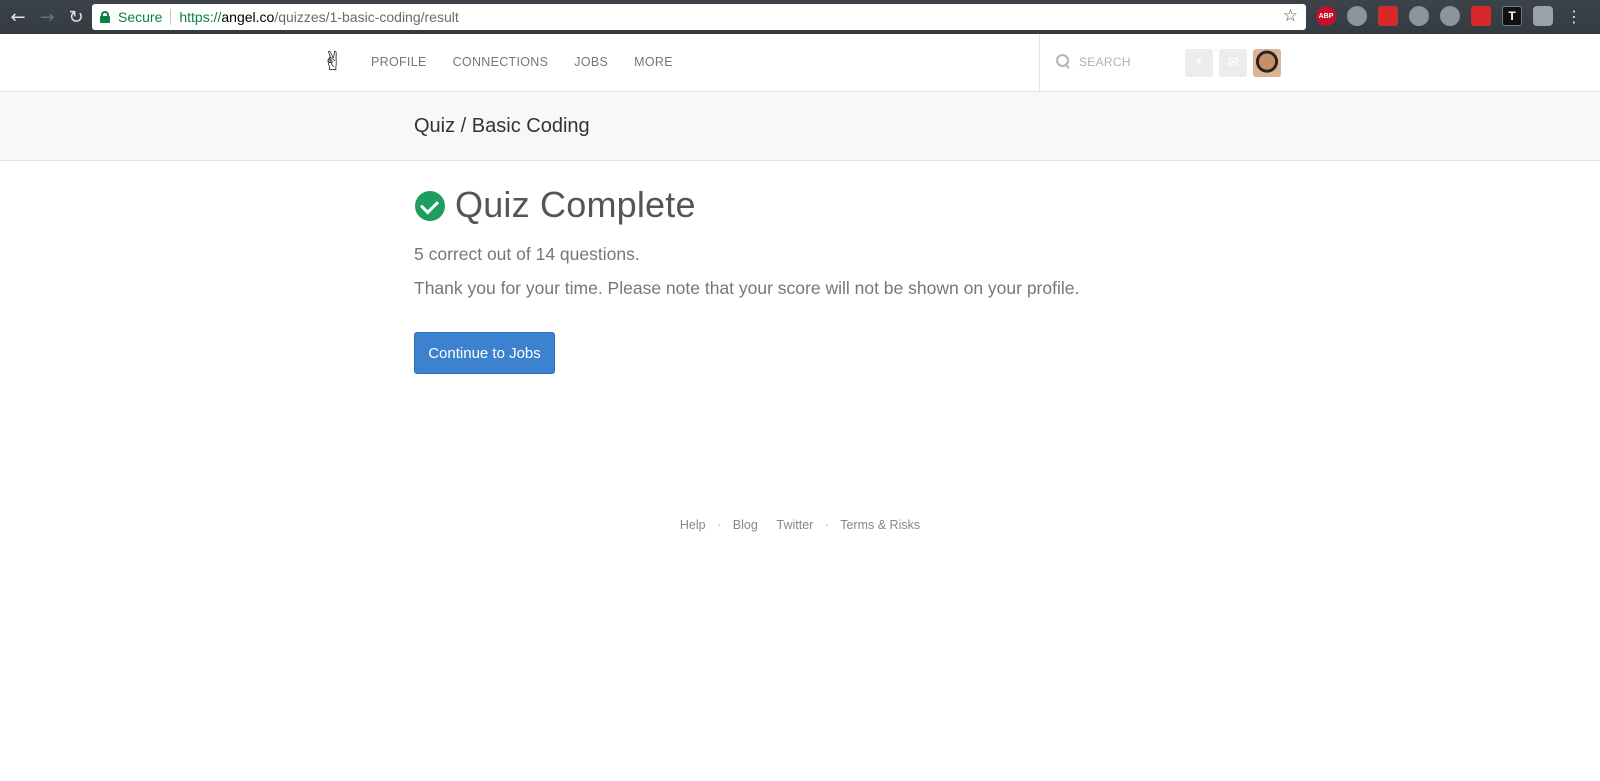 This screenshot has height=781, width=1600. Describe the element at coordinates (1419, 16) in the screenshot. I see `cloud-extension-icon` at that location.